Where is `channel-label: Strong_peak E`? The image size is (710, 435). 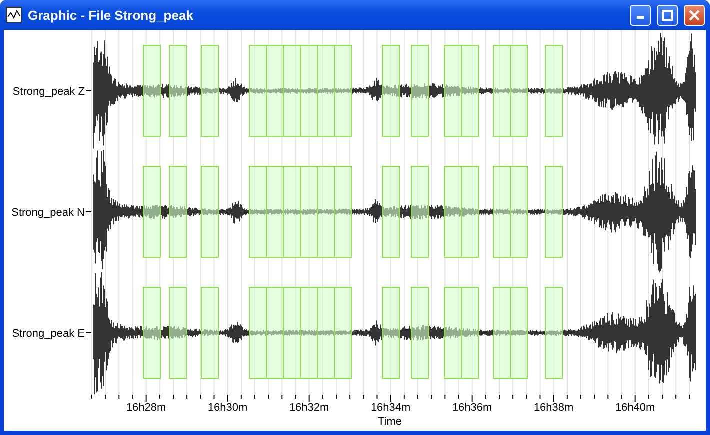
channel-label: Strong_peak E is located at coordinates (48, 334).